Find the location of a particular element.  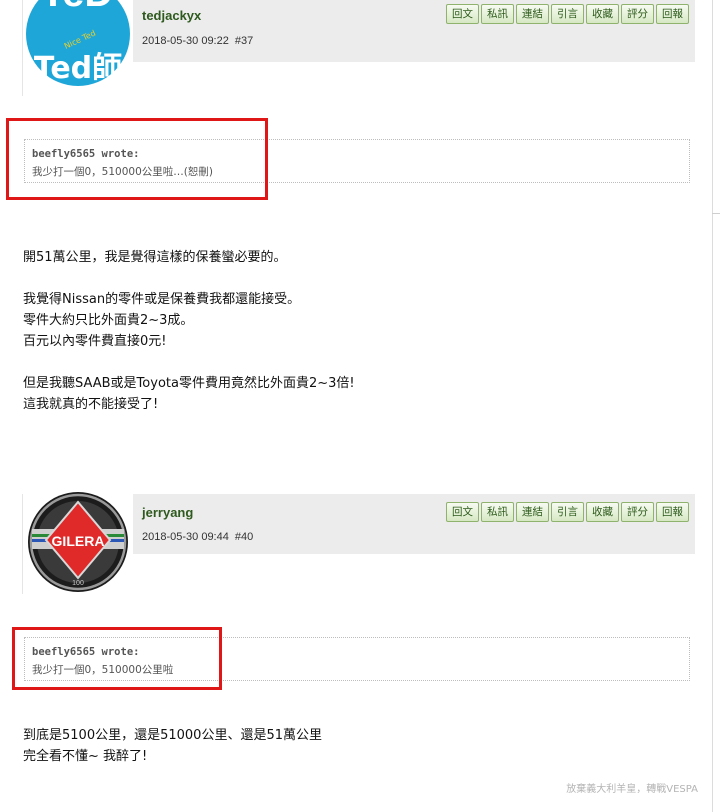

avatar: GILERA 100 is located at coordinates (78, 542).